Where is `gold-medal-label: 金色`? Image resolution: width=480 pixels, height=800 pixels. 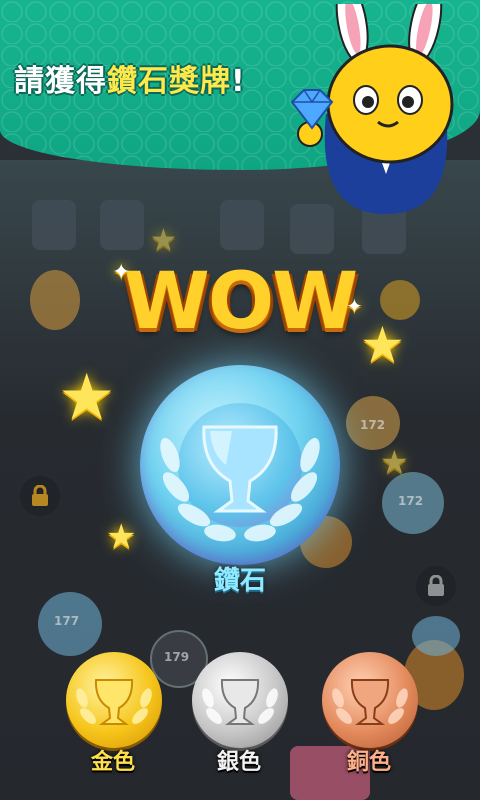
gold-medal-label: 金色 is located at coordinates (112, 762).